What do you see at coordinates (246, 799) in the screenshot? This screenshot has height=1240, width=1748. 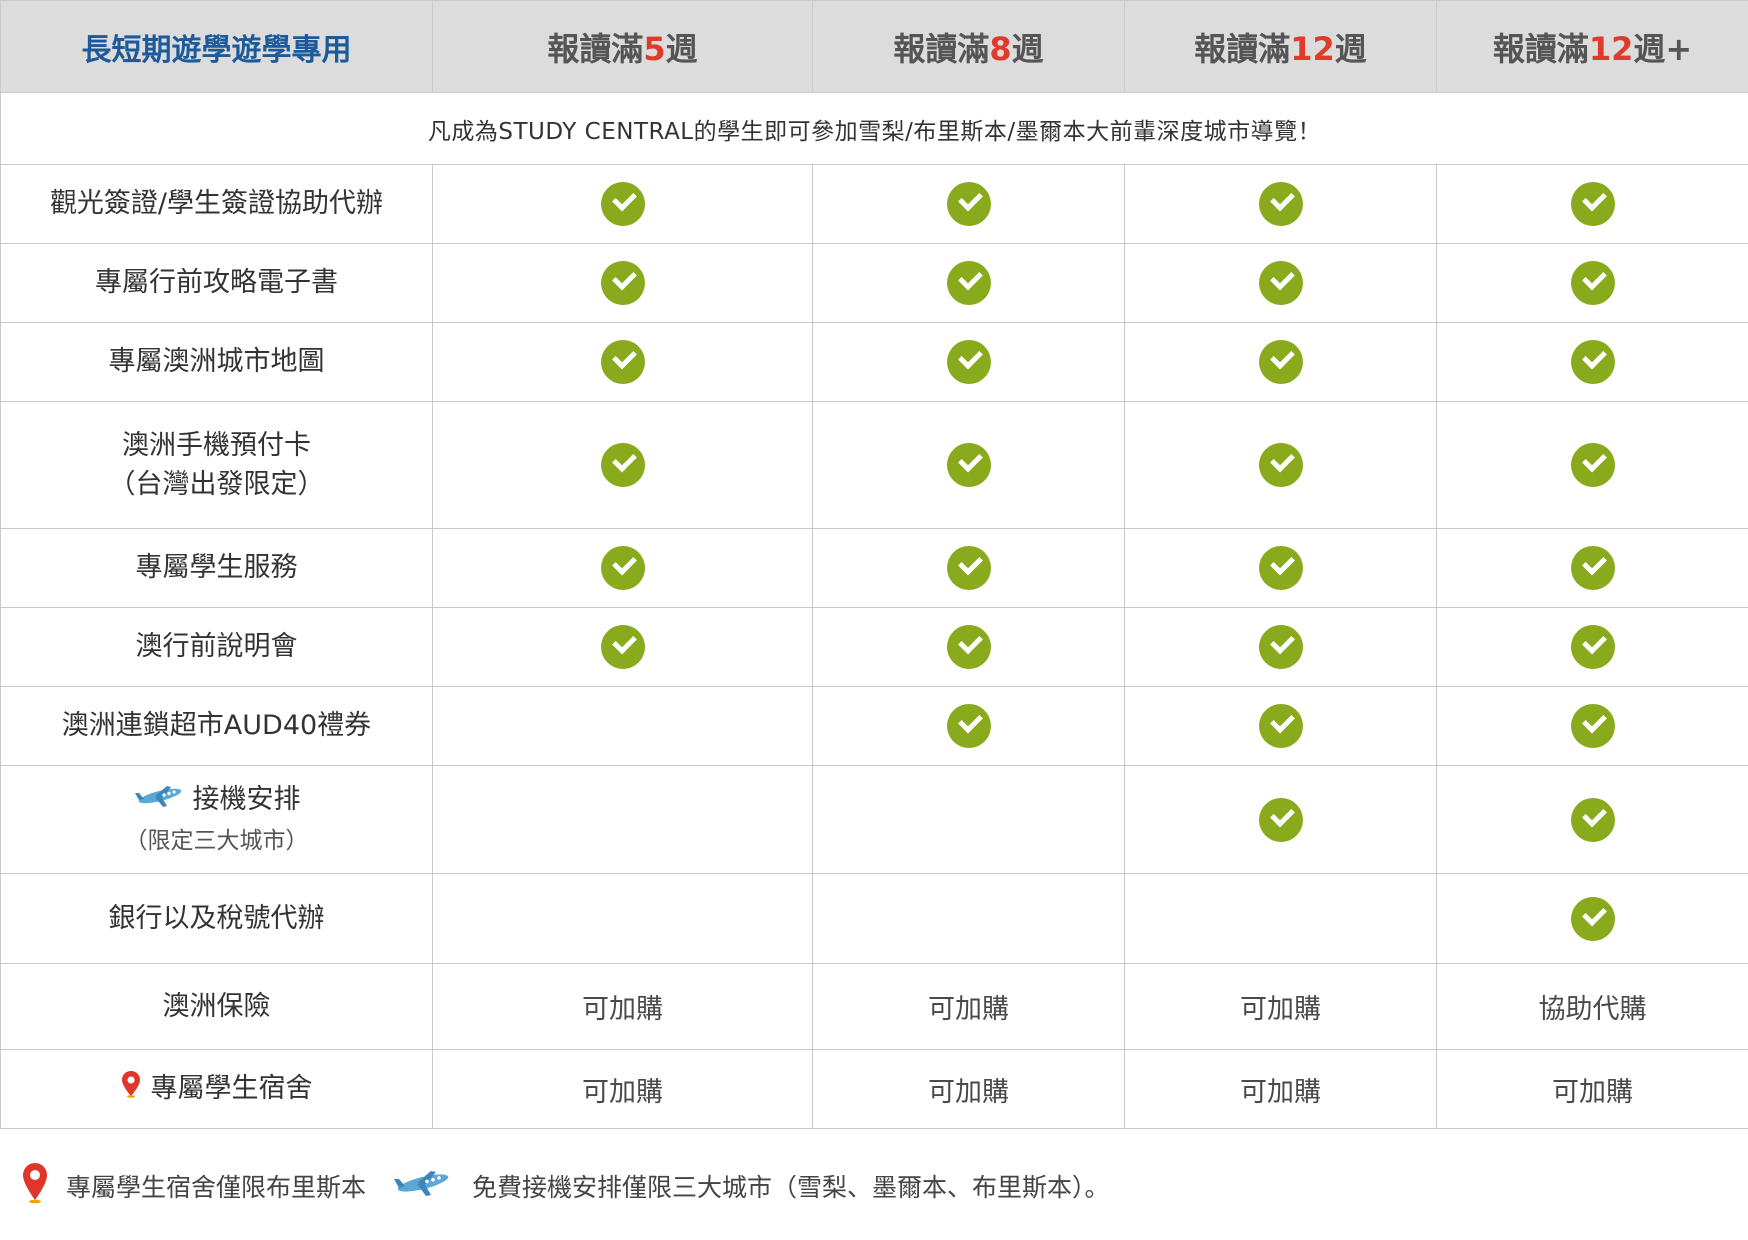 I see `feature-label-main: 接機安排` at bounding box center [246, 799].